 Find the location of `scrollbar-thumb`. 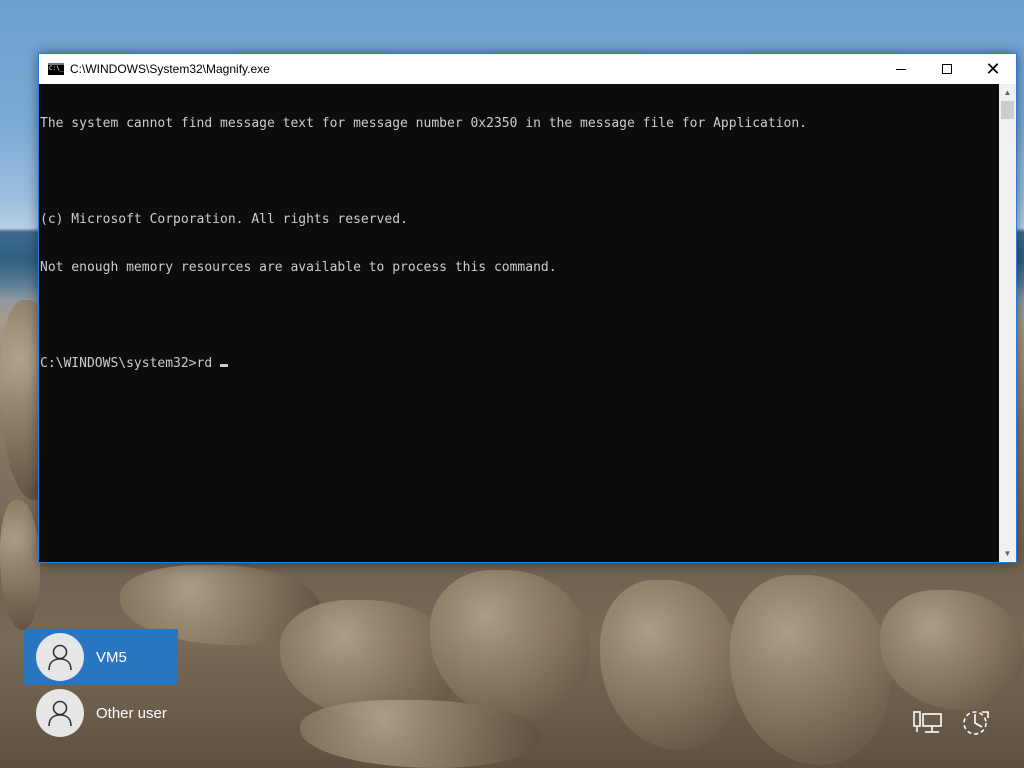

scrollbar-thumb is located at coordinates (1007, 110).